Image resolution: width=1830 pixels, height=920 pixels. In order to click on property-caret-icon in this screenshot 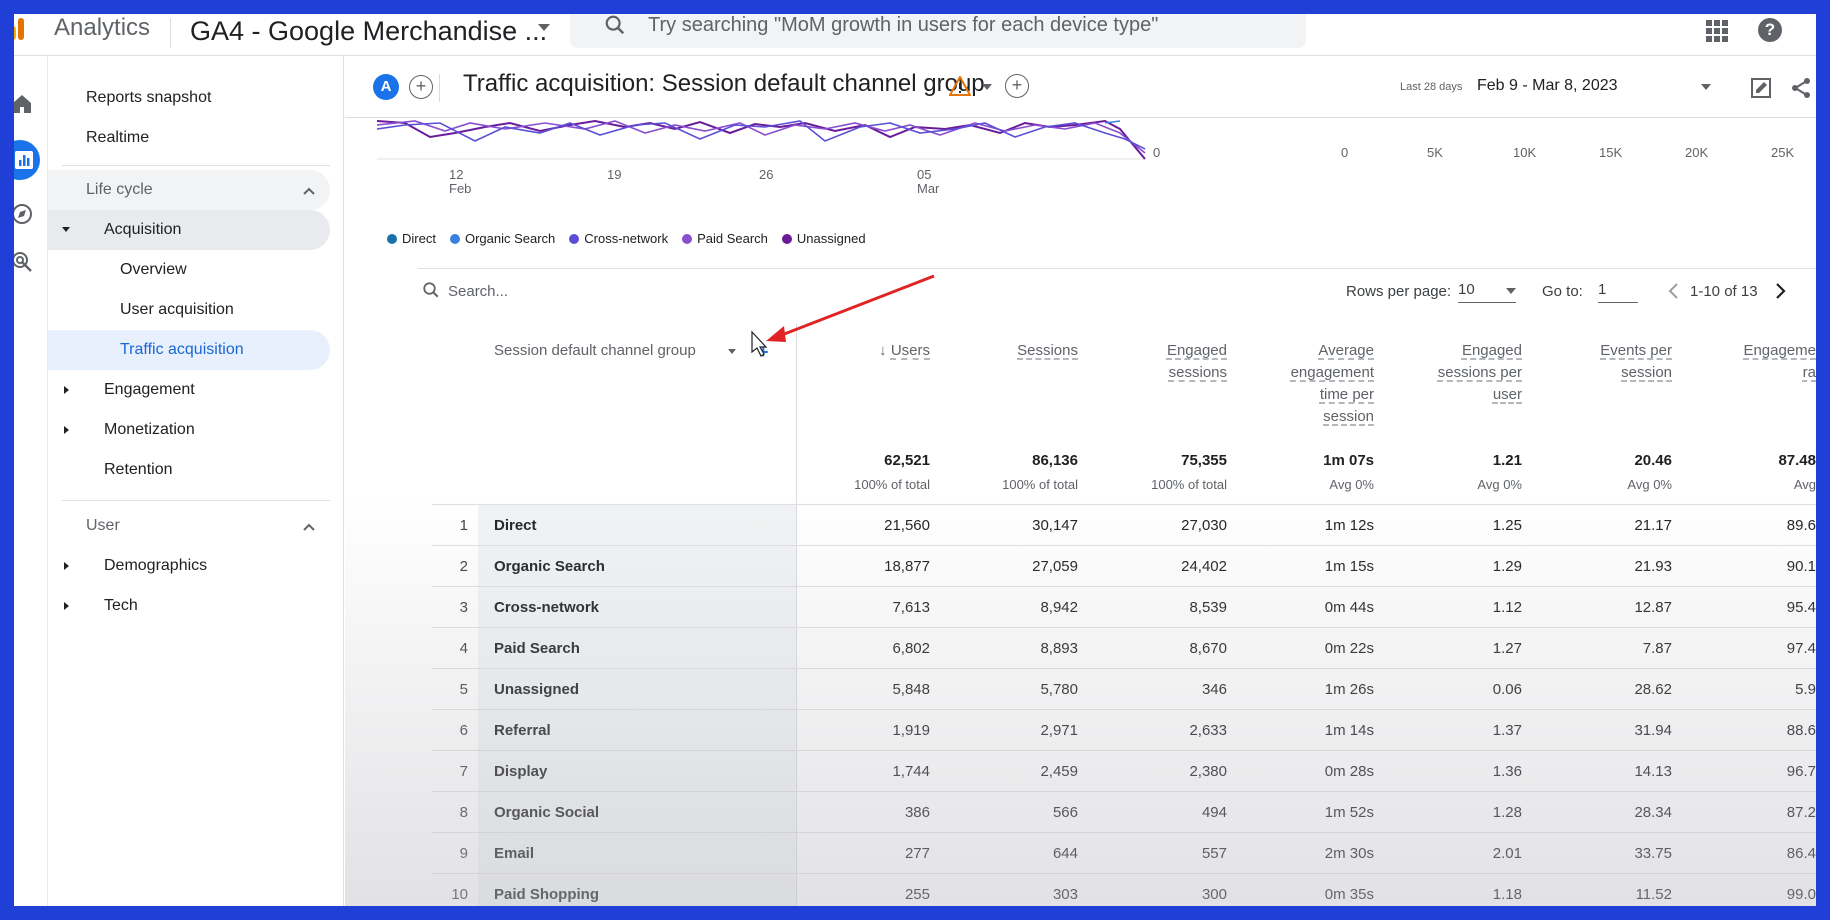, I will do `click(544, 27)`.